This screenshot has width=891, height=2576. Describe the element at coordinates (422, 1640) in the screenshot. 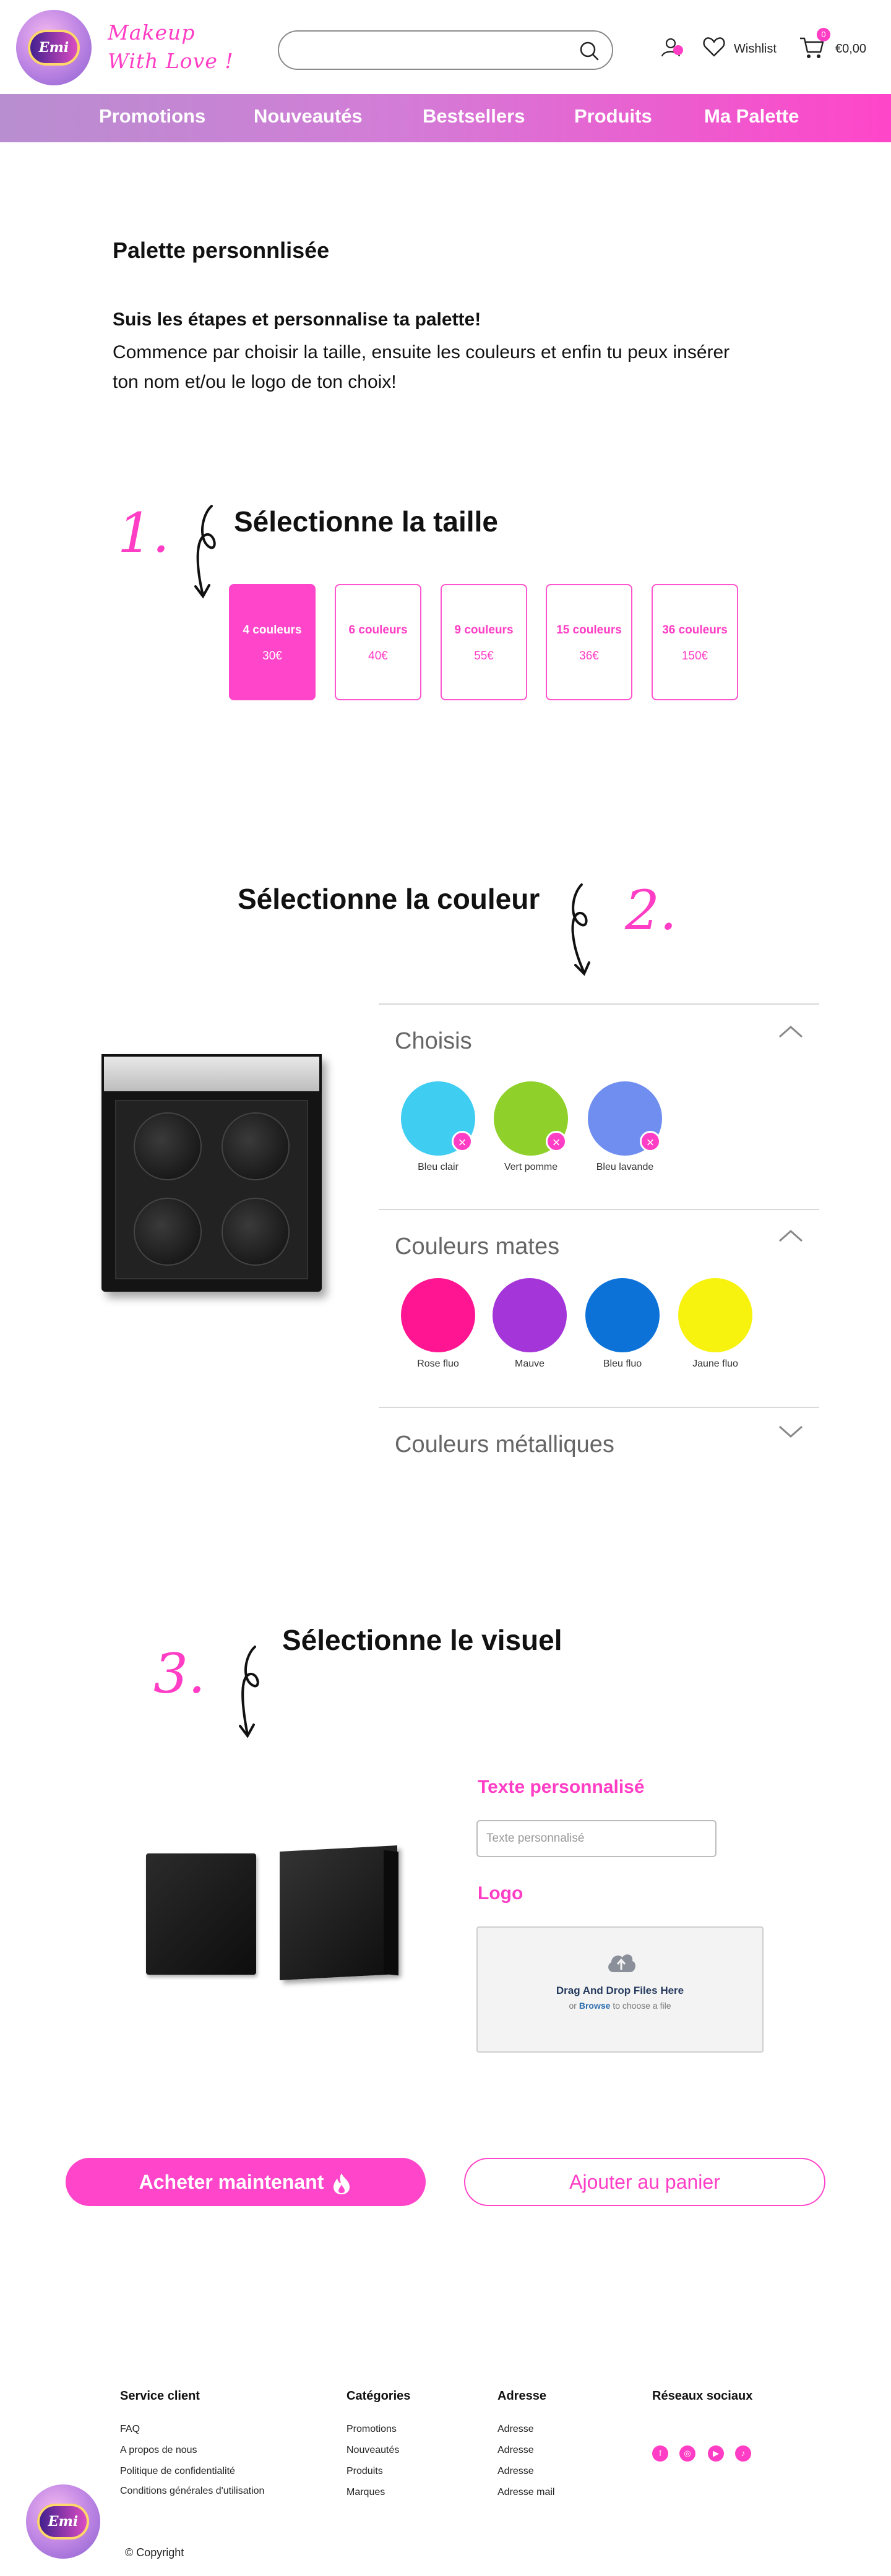

I see `step-3-title: Sélectionne le visuel` at that location.